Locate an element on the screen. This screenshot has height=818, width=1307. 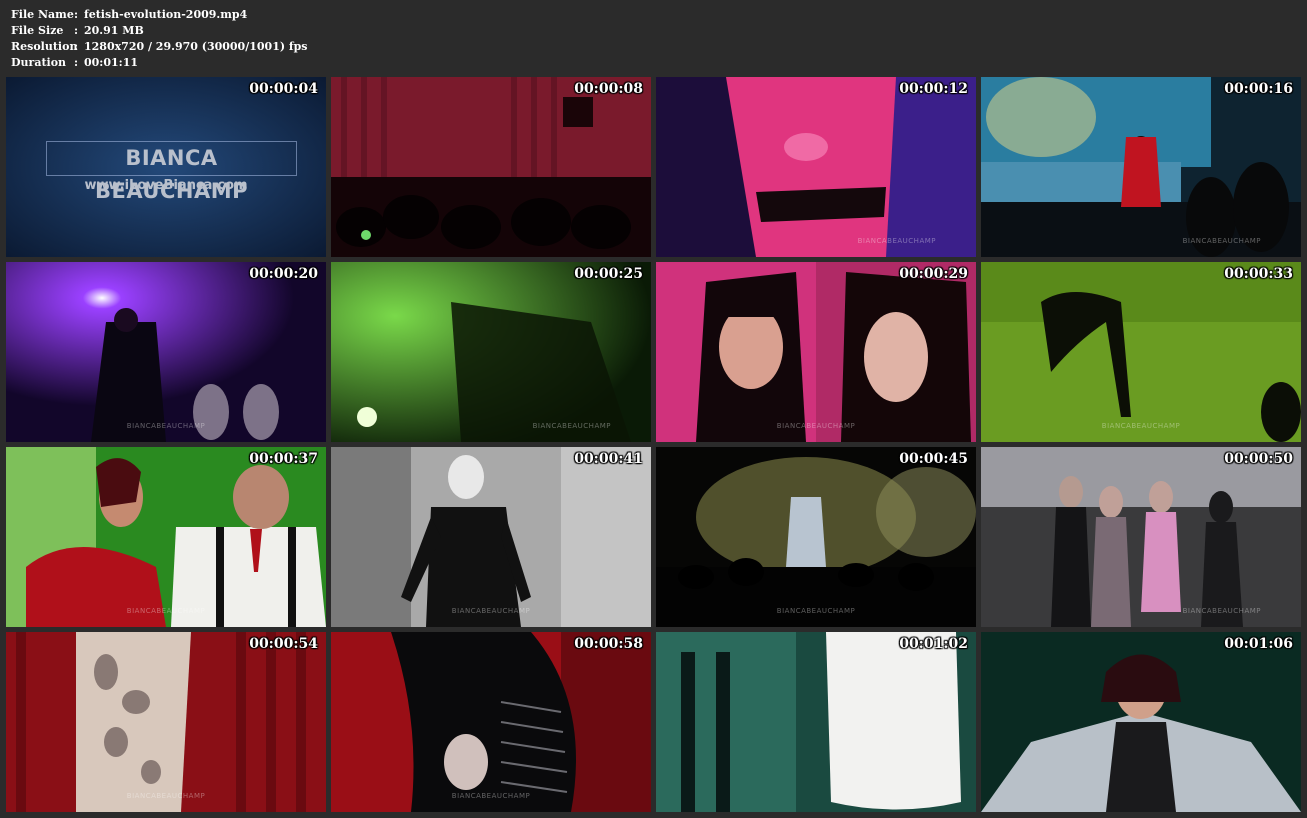
timestamp: 00:00:33 is located at coordinates (1258, 274).